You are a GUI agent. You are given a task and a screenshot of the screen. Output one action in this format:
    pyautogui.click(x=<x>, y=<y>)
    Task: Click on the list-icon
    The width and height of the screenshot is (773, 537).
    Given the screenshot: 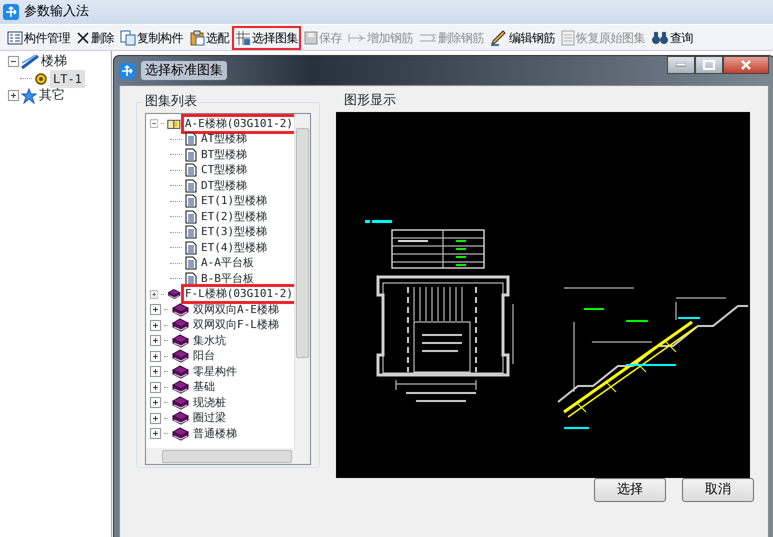 What is the action you would take?
    pyautogui.click(x=15, y=37)
    